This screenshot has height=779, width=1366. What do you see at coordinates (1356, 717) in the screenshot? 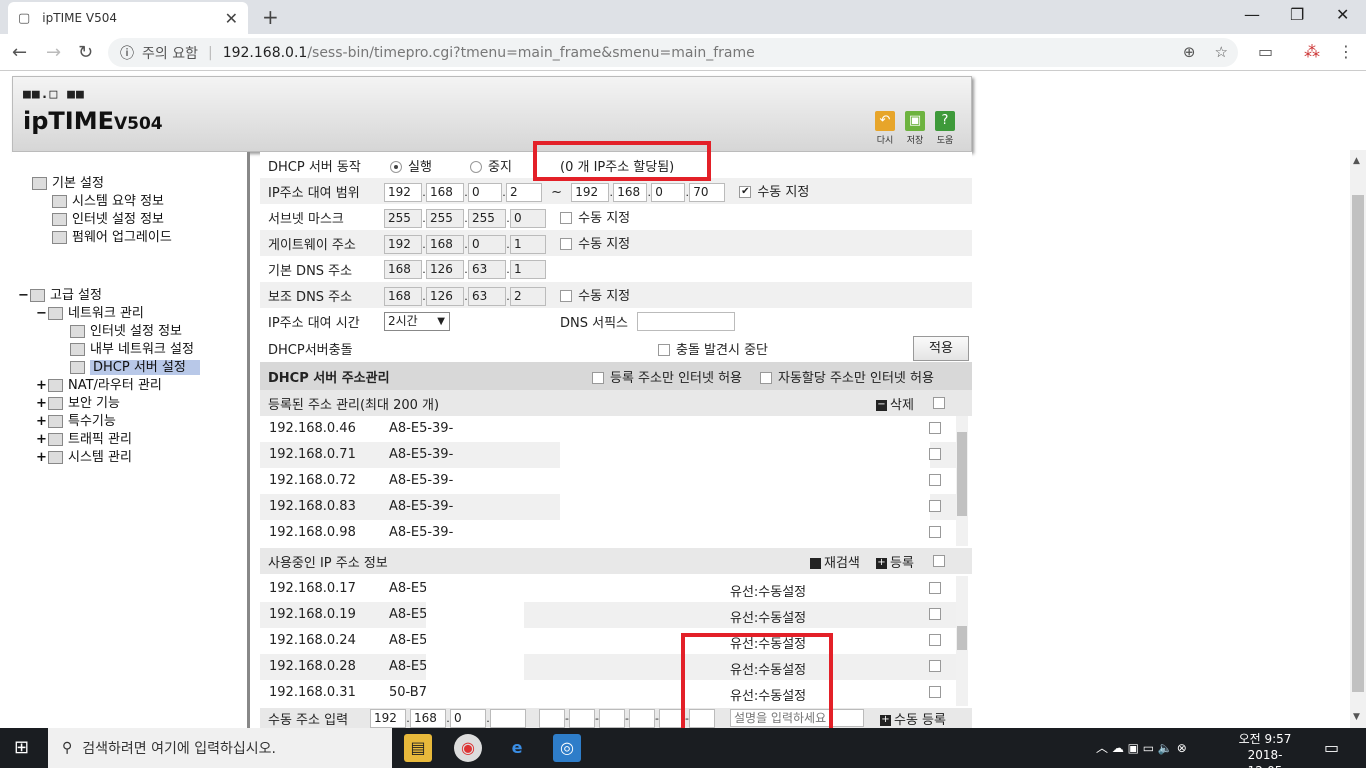
I see `scroll-down-icon: ▼` at bounding box center [1356, 717].